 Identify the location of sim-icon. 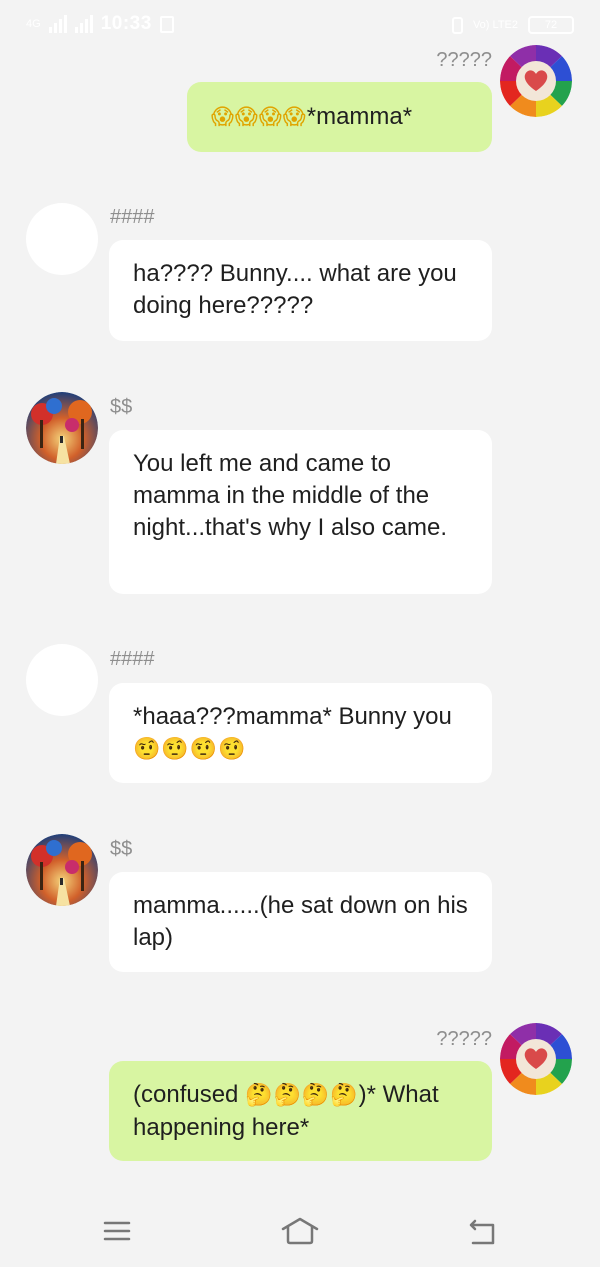
(166, 24).